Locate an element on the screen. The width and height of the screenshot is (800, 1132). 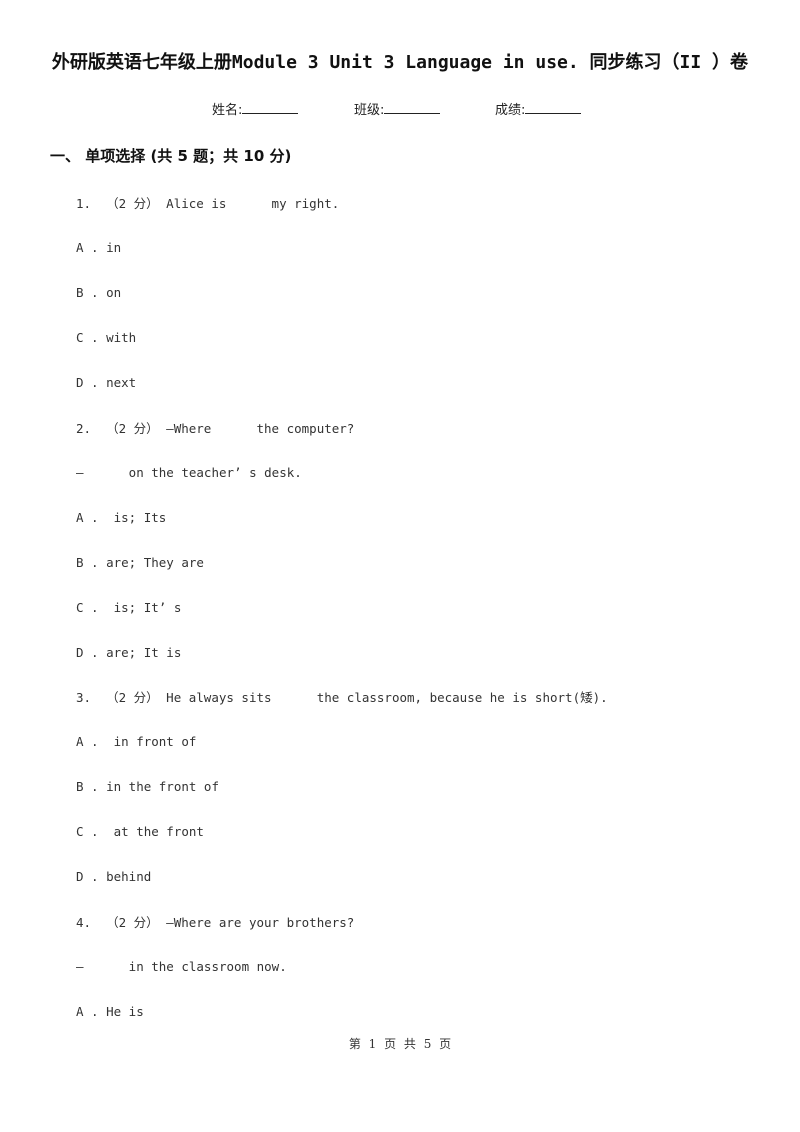
class-blank is located at coordinates (412, 107).